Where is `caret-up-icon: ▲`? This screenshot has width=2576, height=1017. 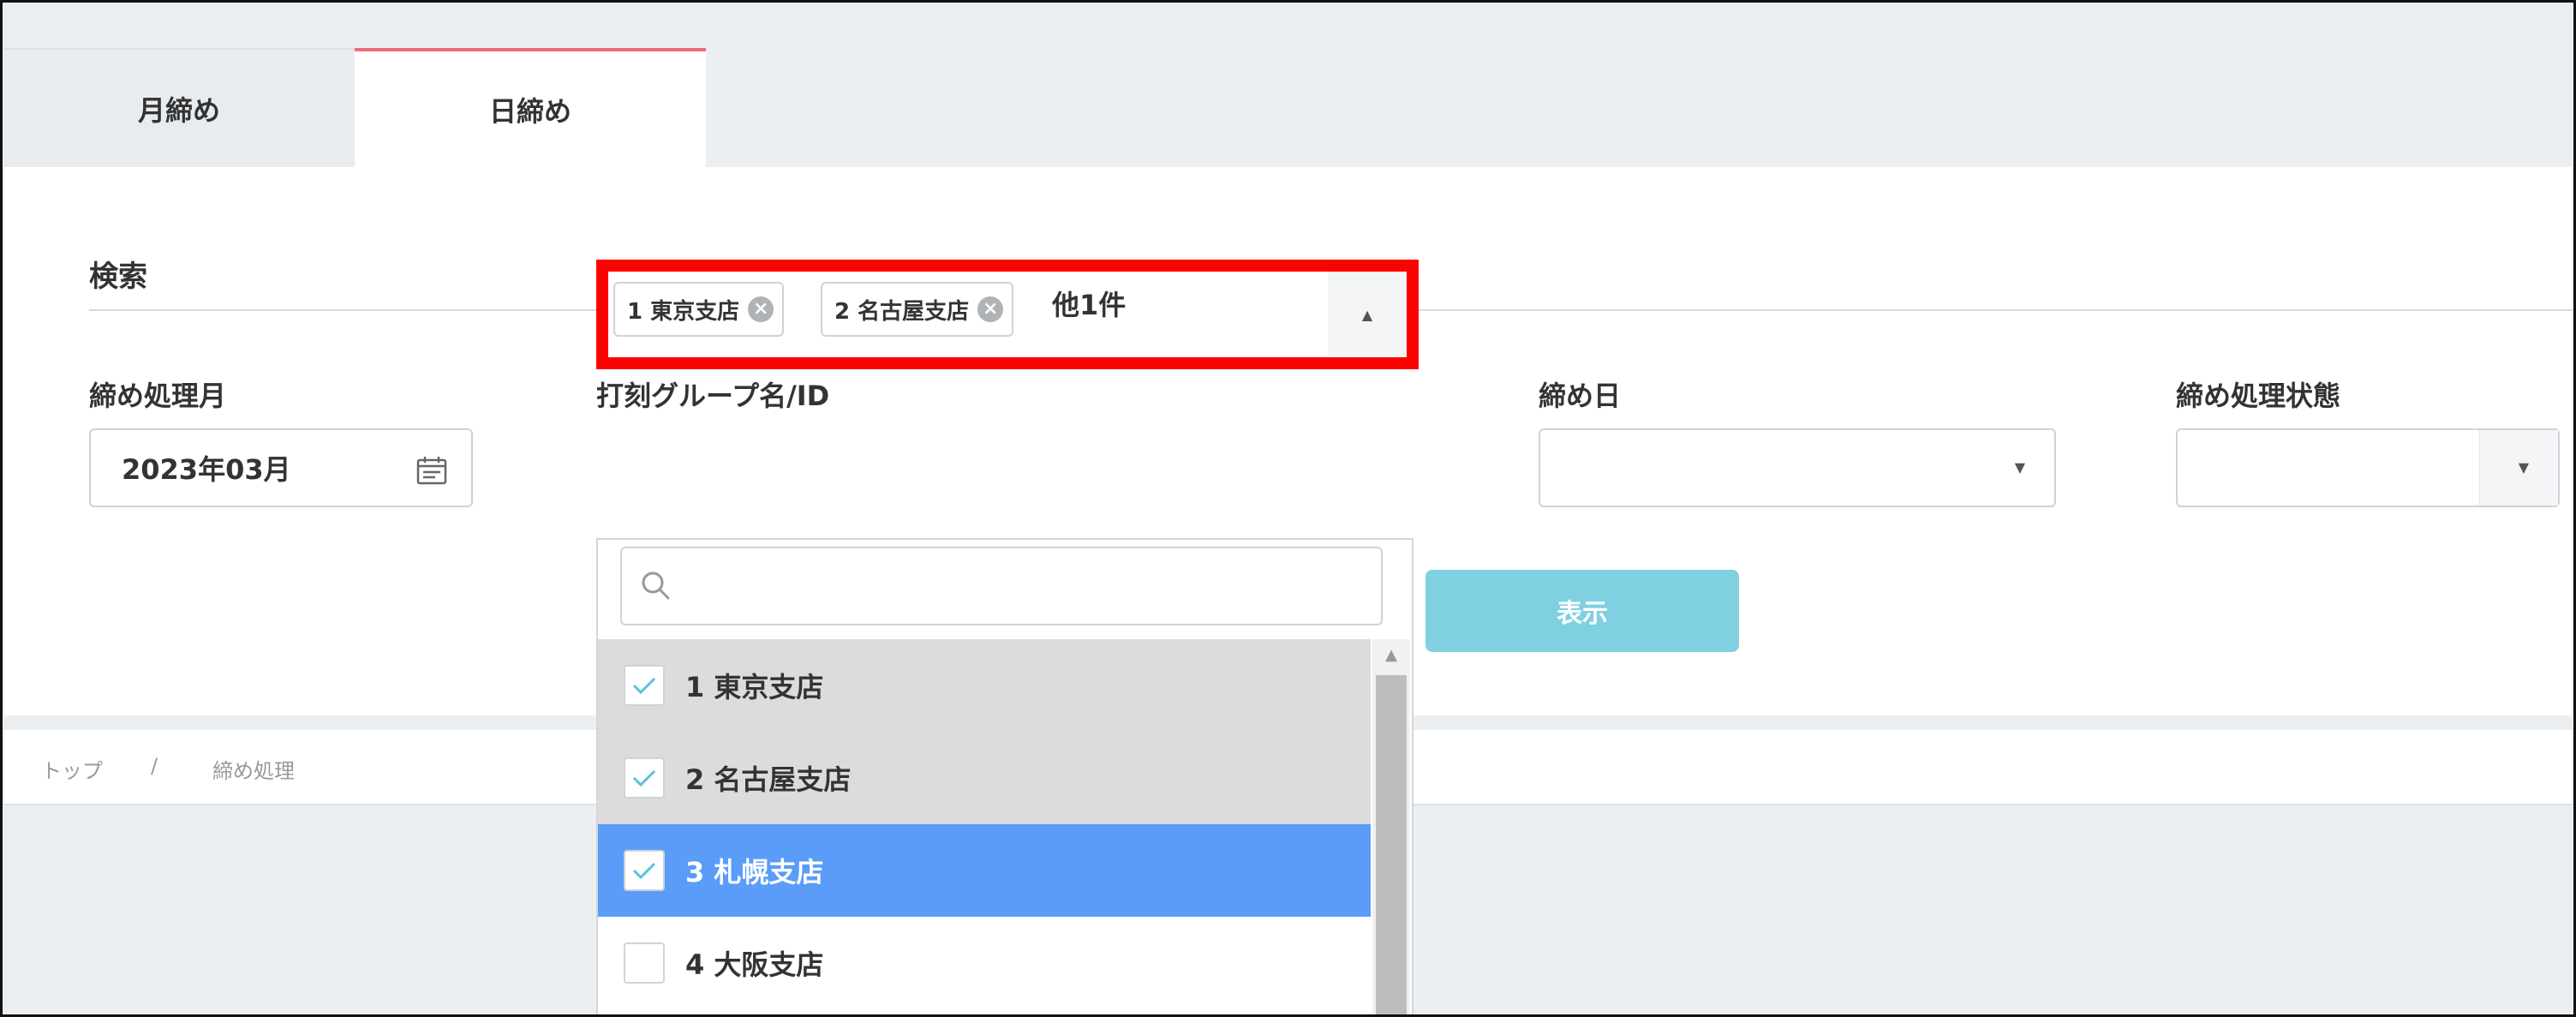 caret-up-icon: ▲ is located at coordinates (1368, 314).